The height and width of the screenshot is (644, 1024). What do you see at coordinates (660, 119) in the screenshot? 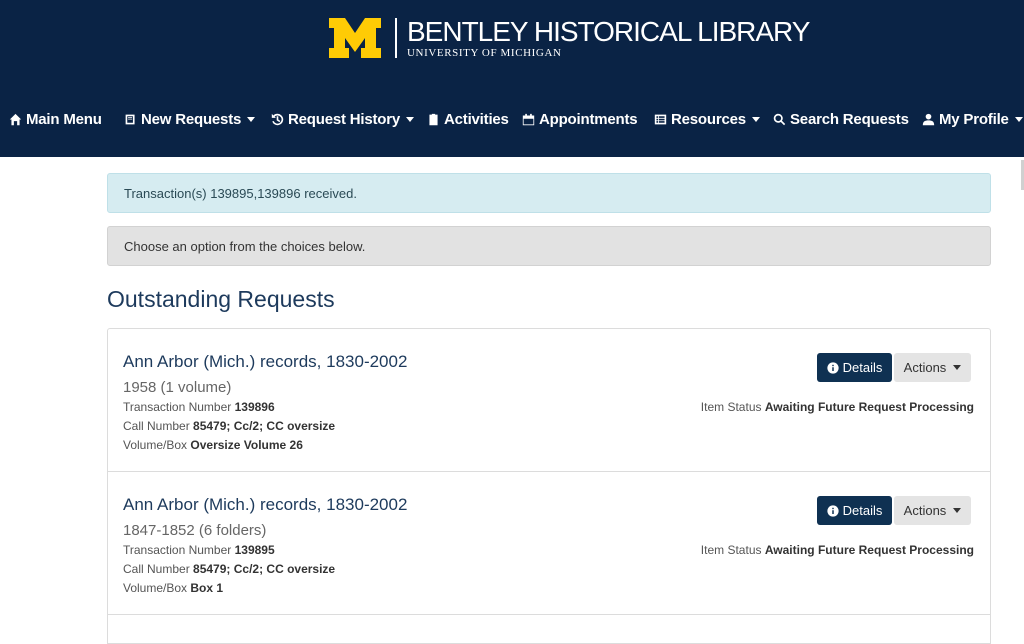
I see `list-icon` at bounding box center [660, 119].